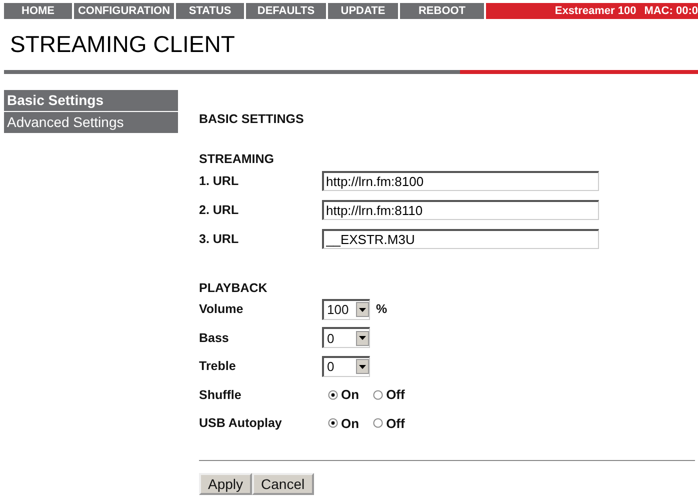  Describe the element at coordinates (251, 119) in the screenshot. I see `section-heading: BASIC SETTINGS` at that location.